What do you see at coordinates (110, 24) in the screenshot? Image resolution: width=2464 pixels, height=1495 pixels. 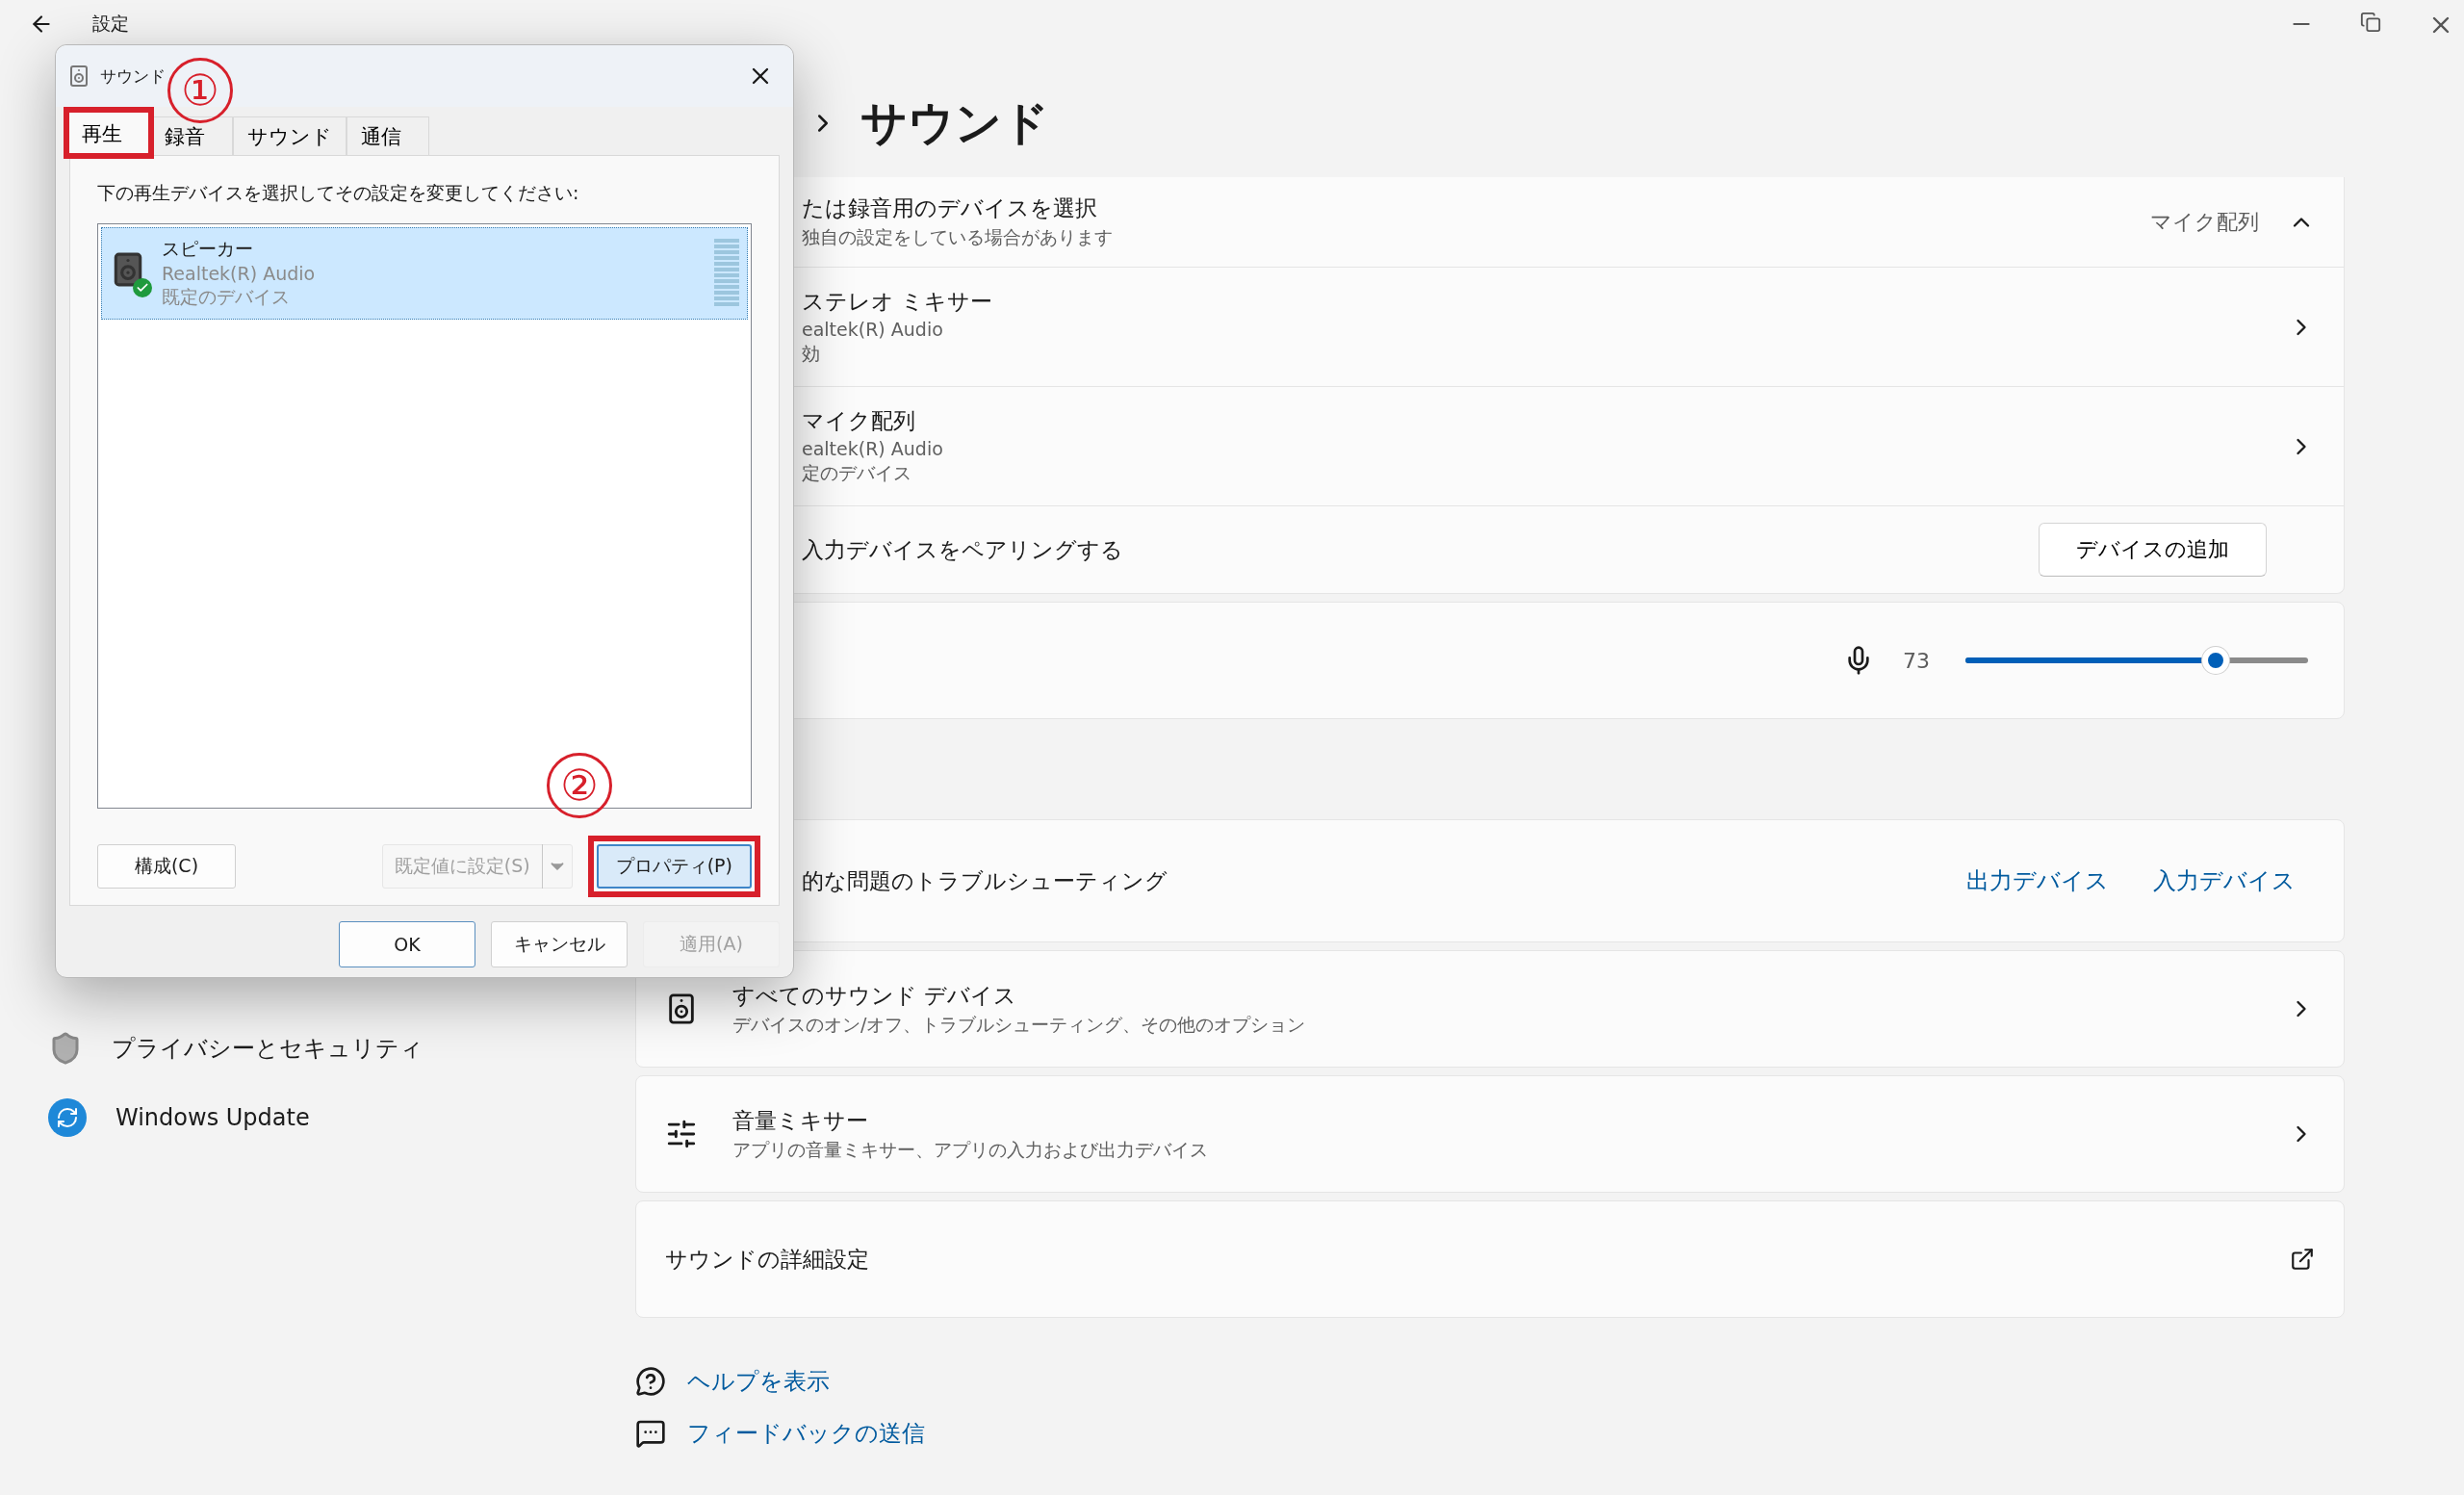 I see `window-title: 設定` at bounding box center [110, 24].